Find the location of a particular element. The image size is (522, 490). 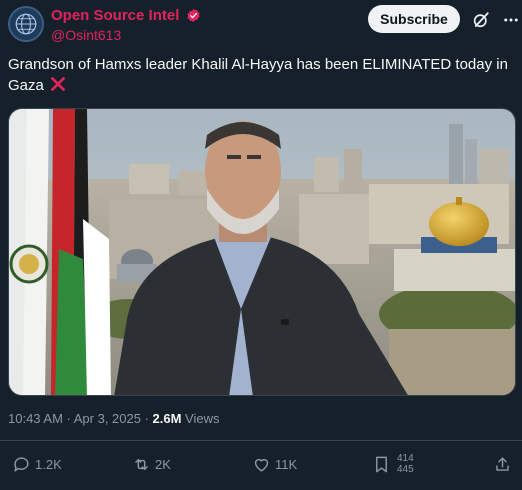

repost-icon is located at coordinates (141, 464).